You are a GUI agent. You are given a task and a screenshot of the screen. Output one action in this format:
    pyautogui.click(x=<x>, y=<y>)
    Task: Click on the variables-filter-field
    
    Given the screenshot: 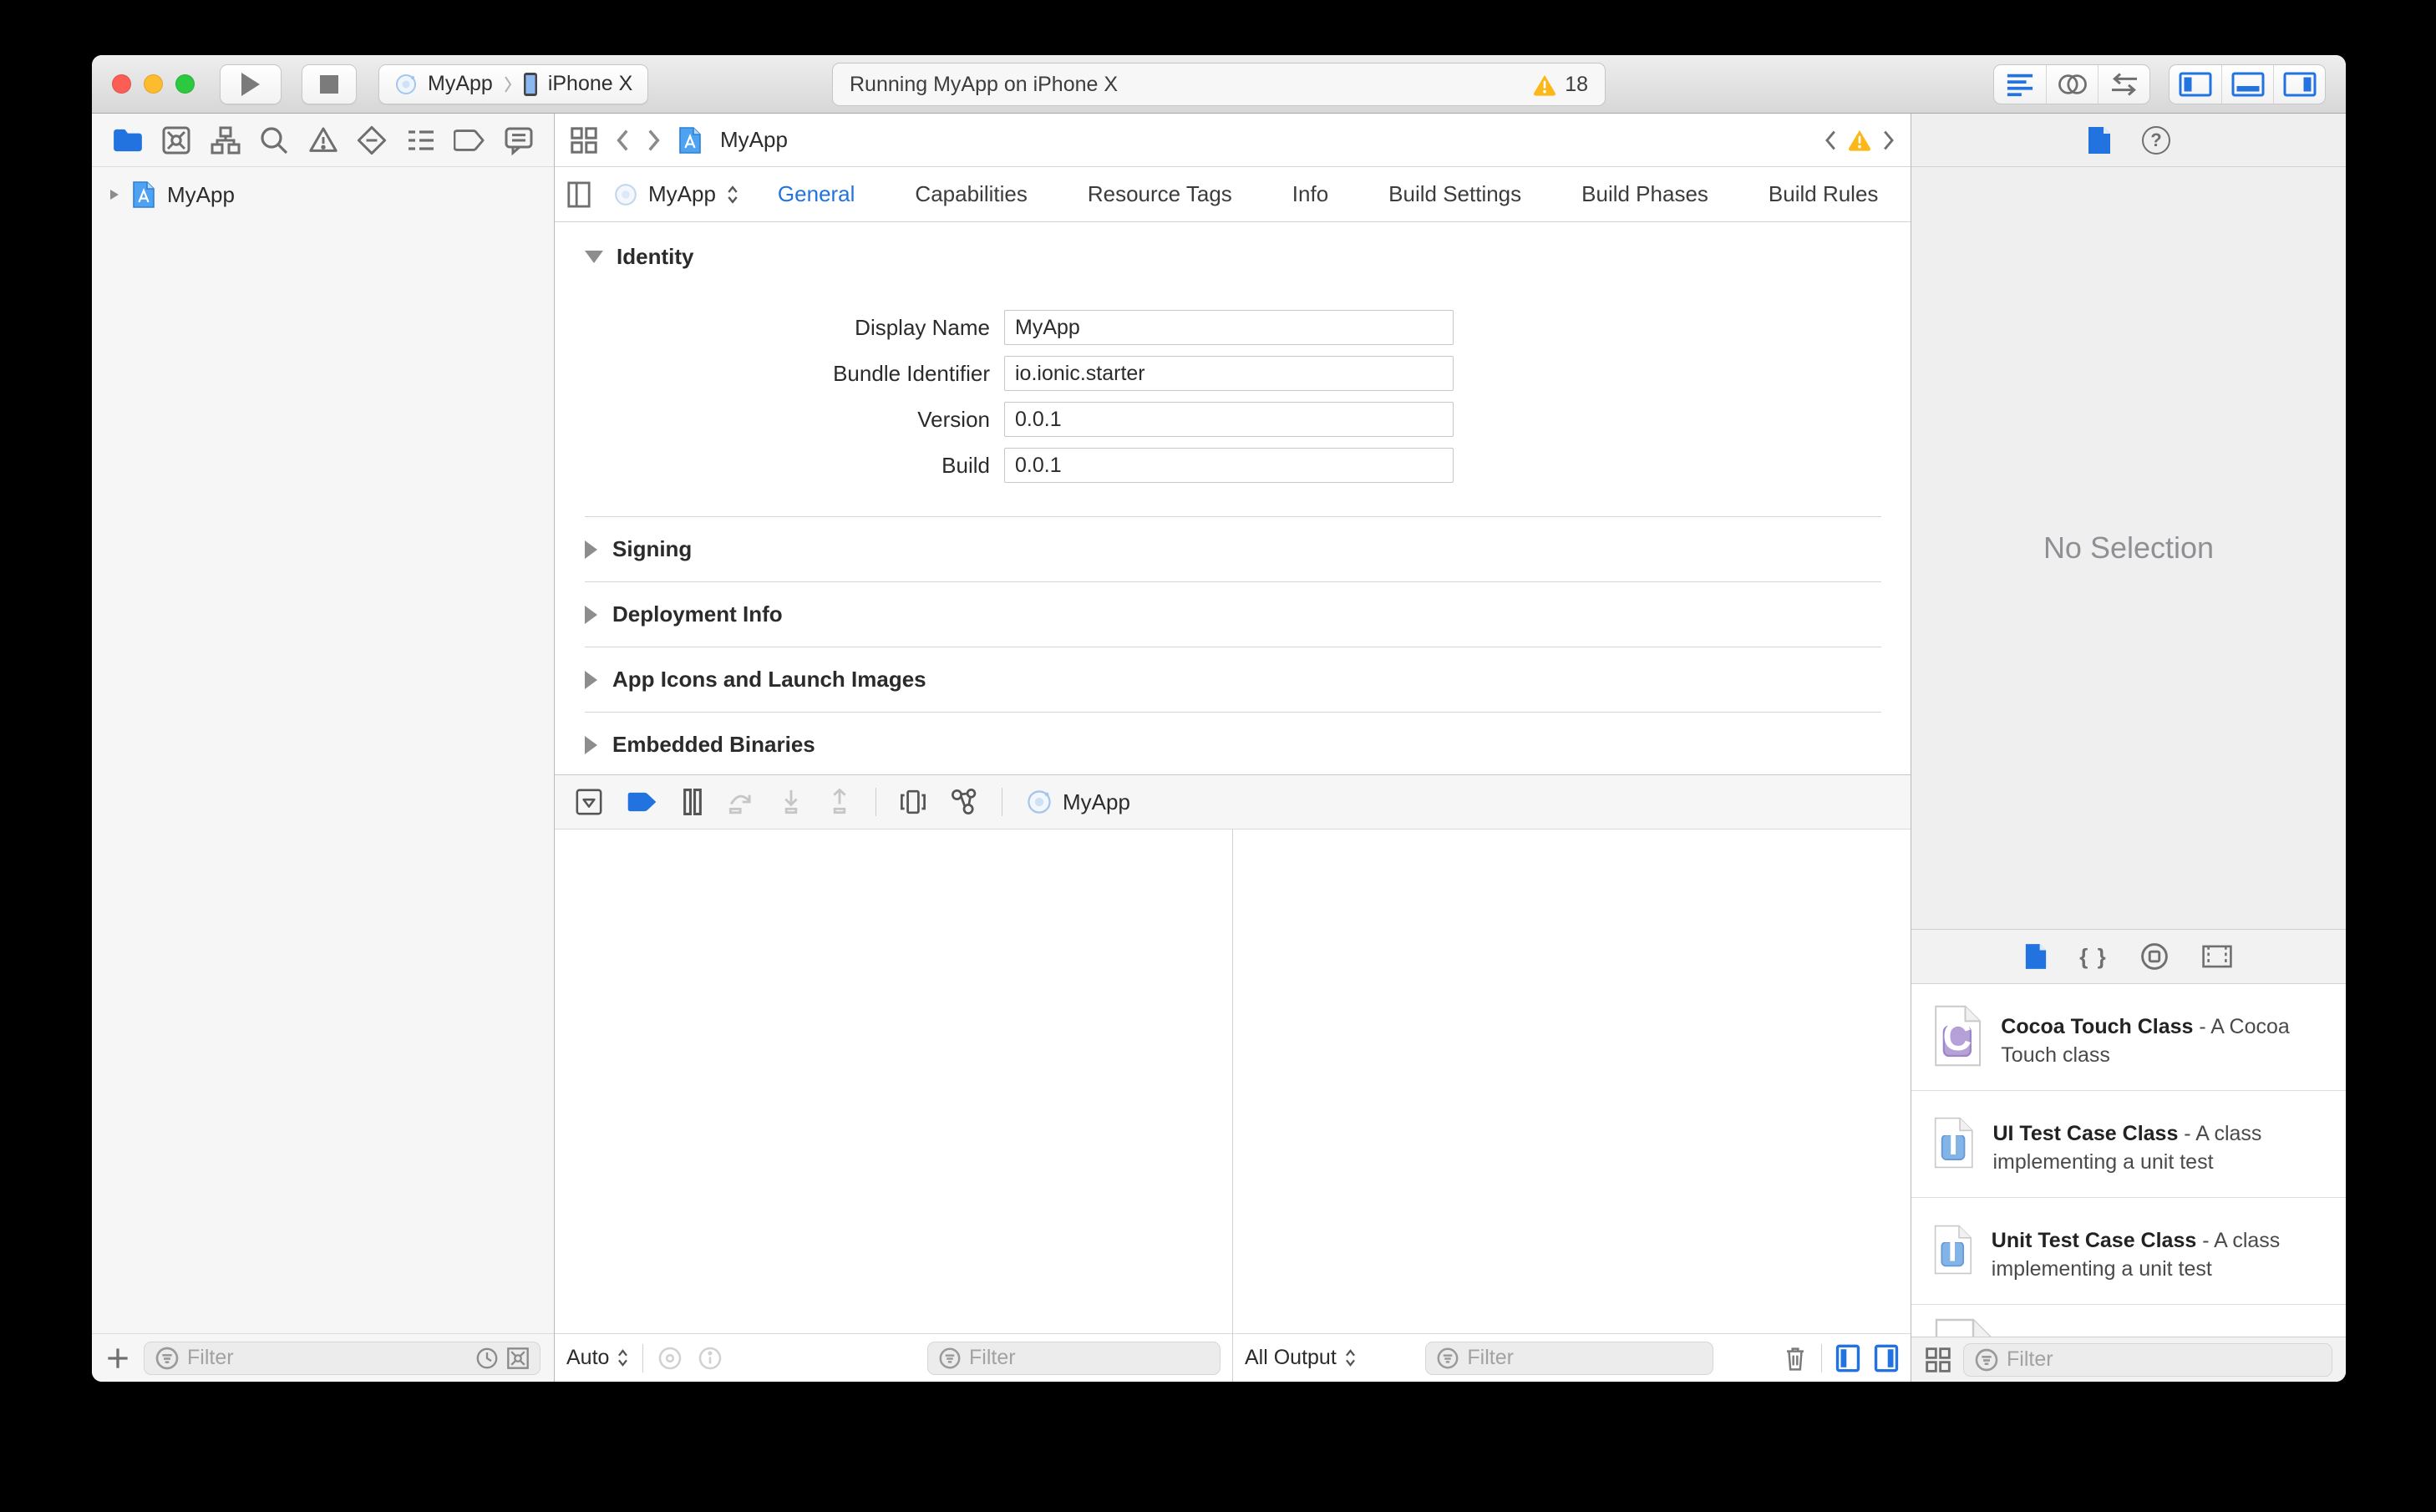 What is the action you would take?
    pyautogui.click(x=1074, y=1358)
    